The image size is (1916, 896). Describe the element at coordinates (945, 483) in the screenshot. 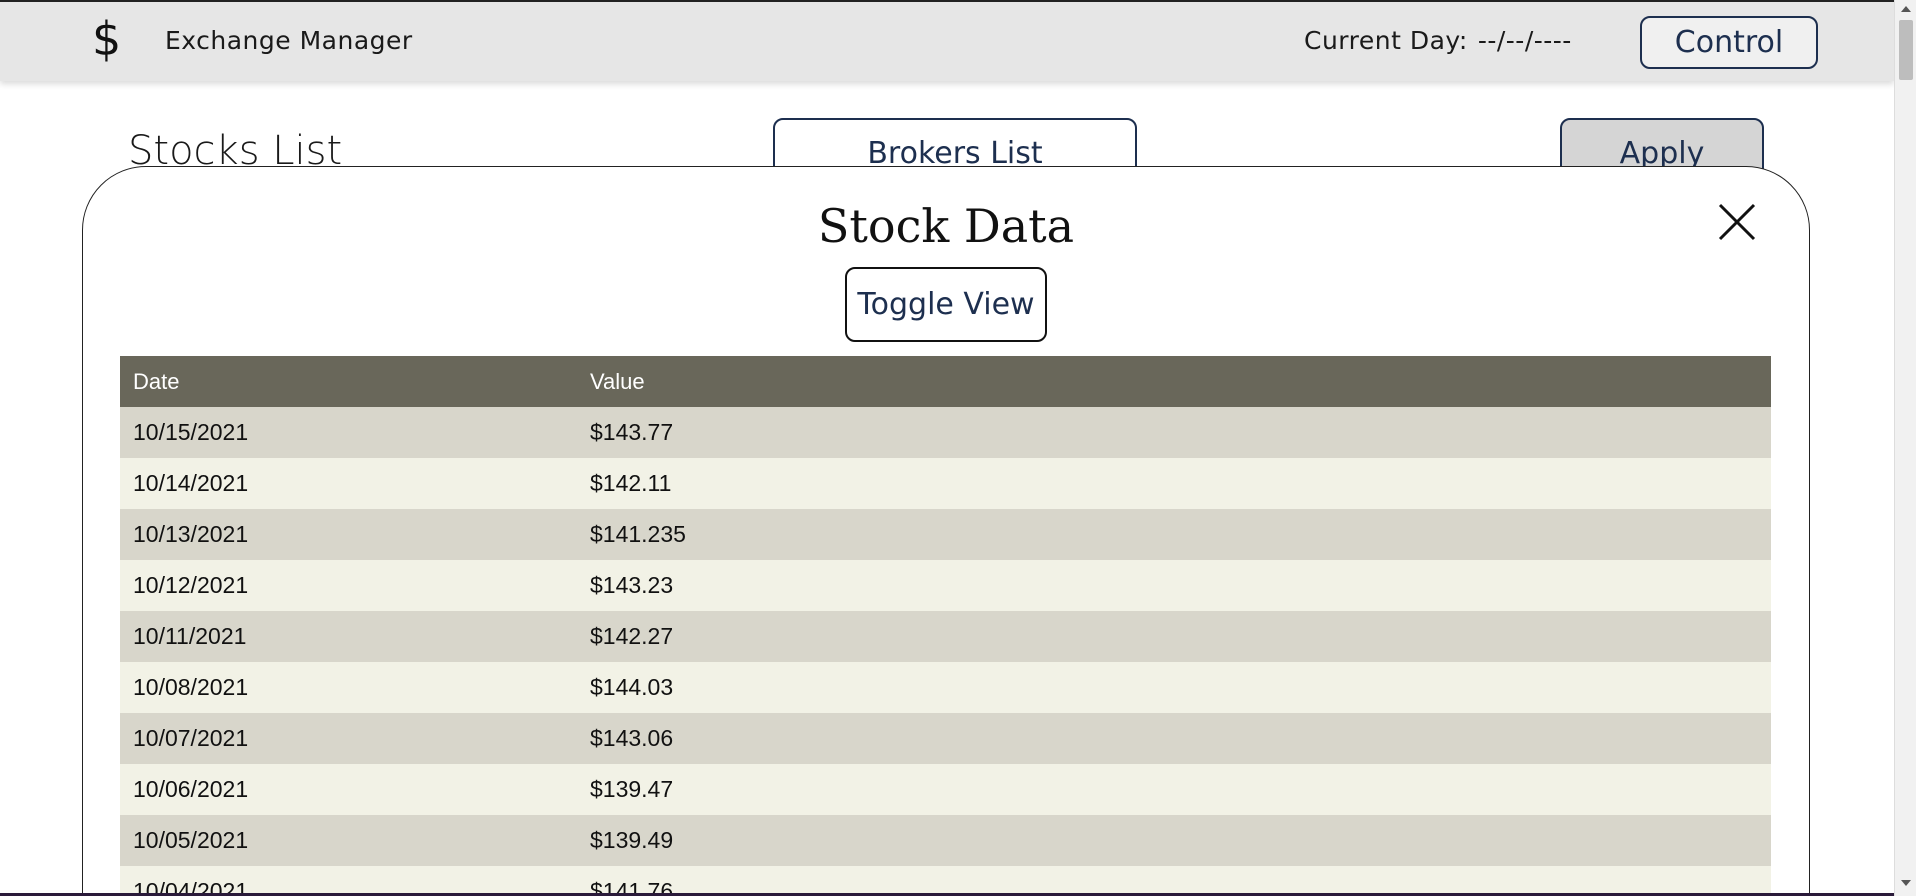

I see `table-row: 10/14/2021 $142.11` at that location.